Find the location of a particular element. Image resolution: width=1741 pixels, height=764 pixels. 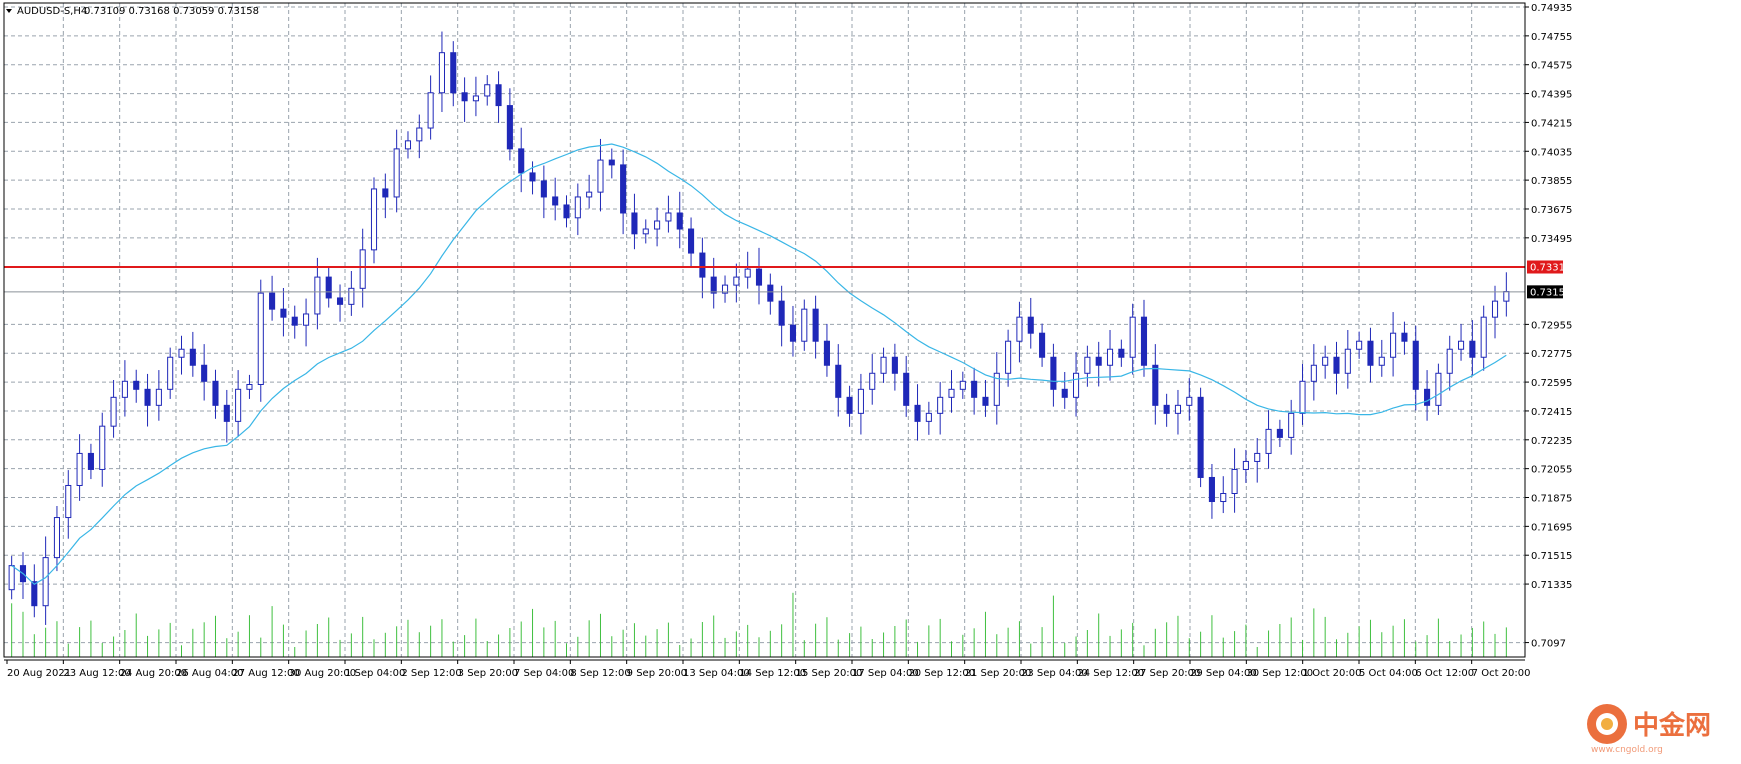

time-tick-label: 2 Sep 12:00 is located at coordinates (431, 673).